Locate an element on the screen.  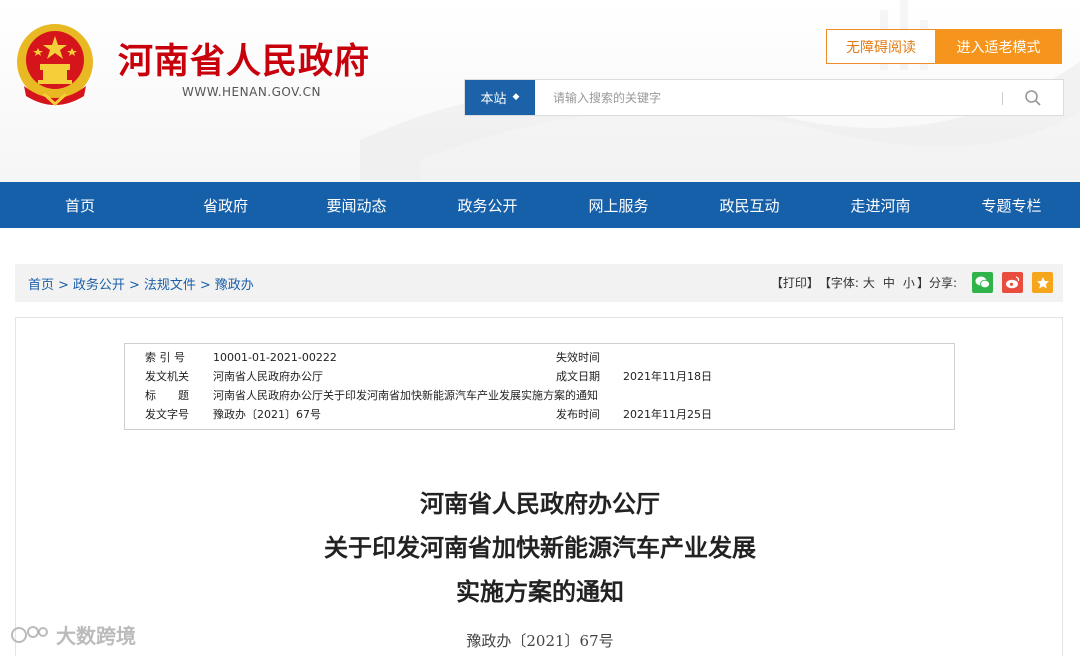
meta-row: 索 引 号 10001-01-2021-00222 失效时间 is located at coordinates (539, 357).